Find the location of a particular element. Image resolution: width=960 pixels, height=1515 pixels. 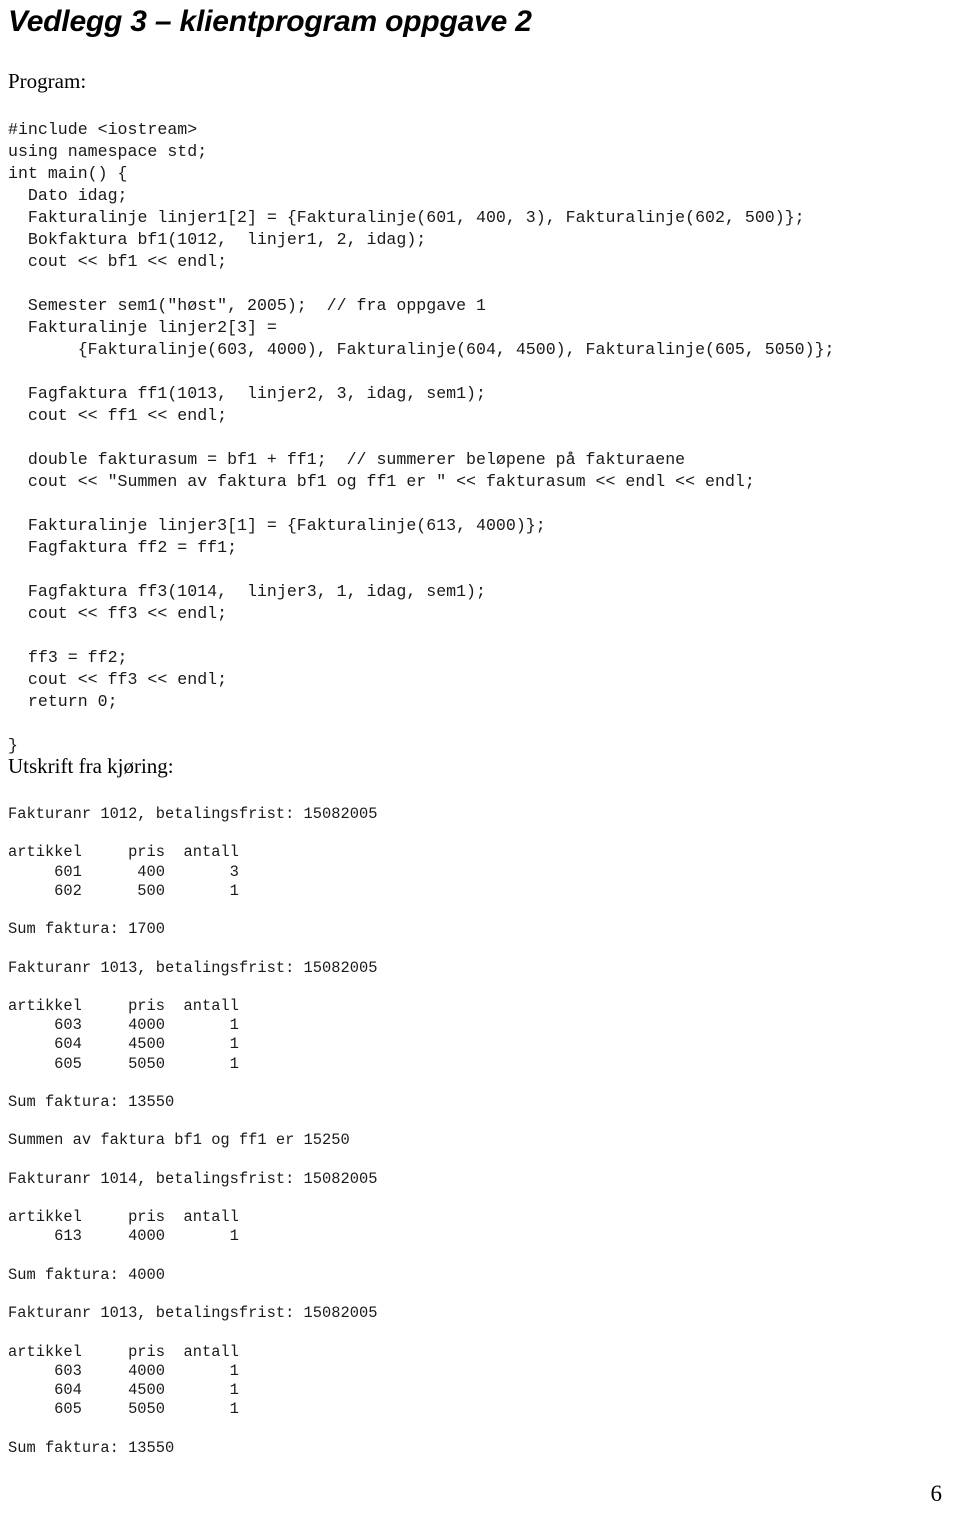

section-heading-program: Program: is located at coordinates (47, 81).